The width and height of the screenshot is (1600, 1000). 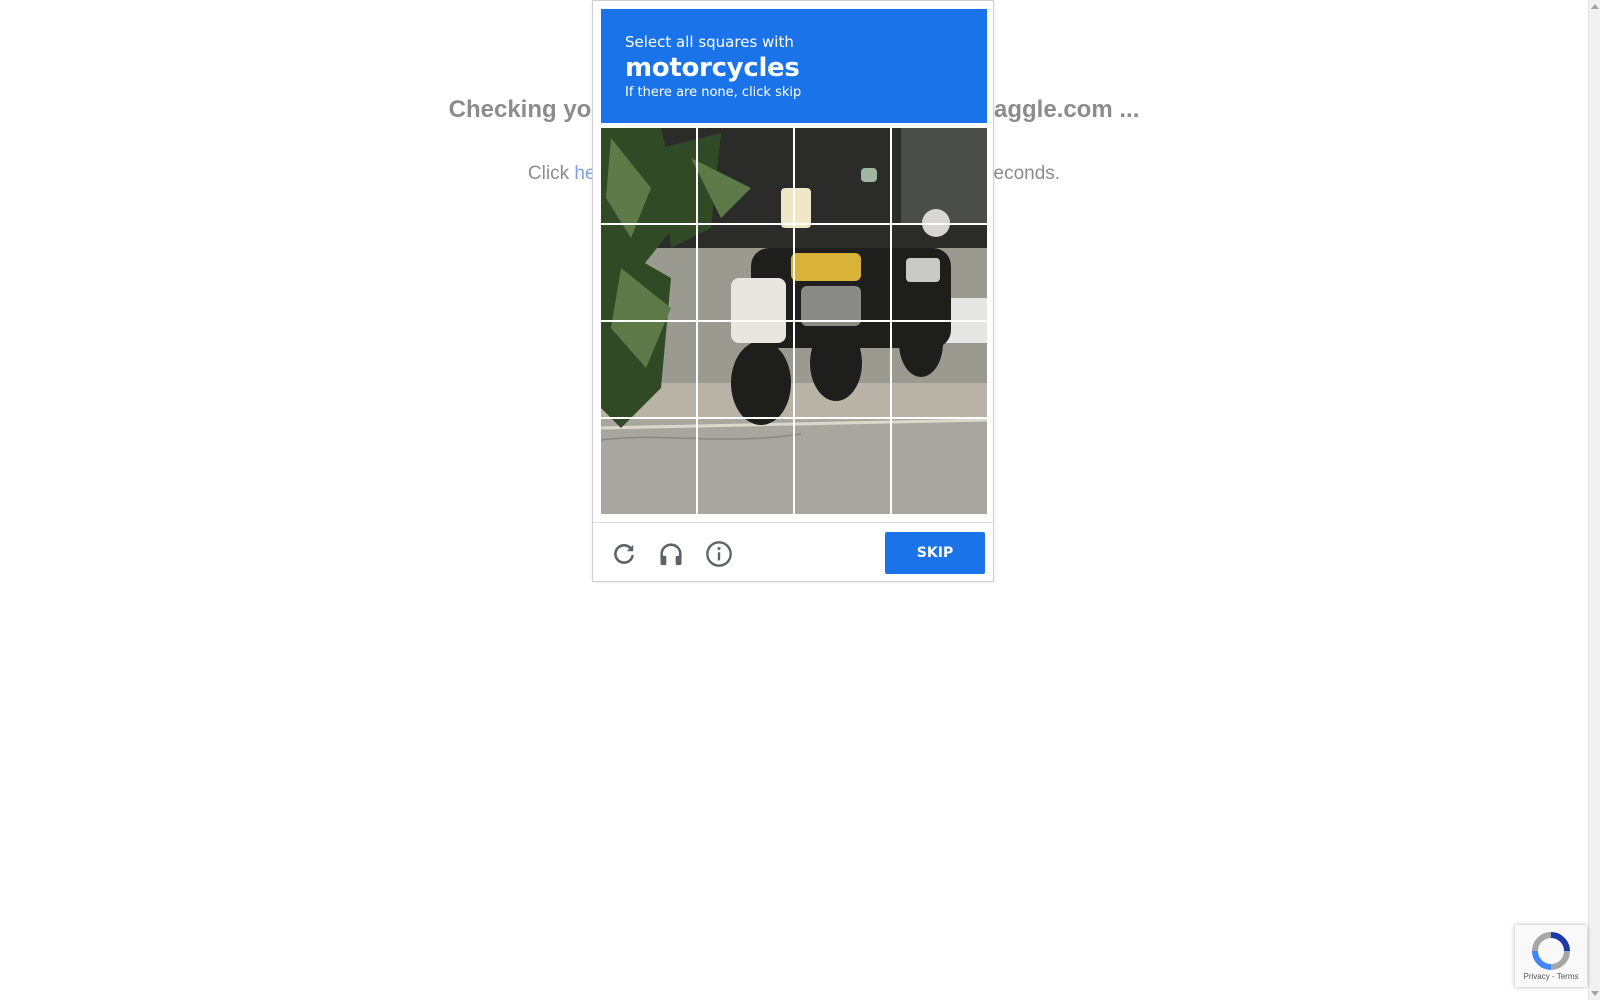 What do you see at coordinates (719, 554) in the screenshot?
I see `info-icon` at bounding box center [719, 554].